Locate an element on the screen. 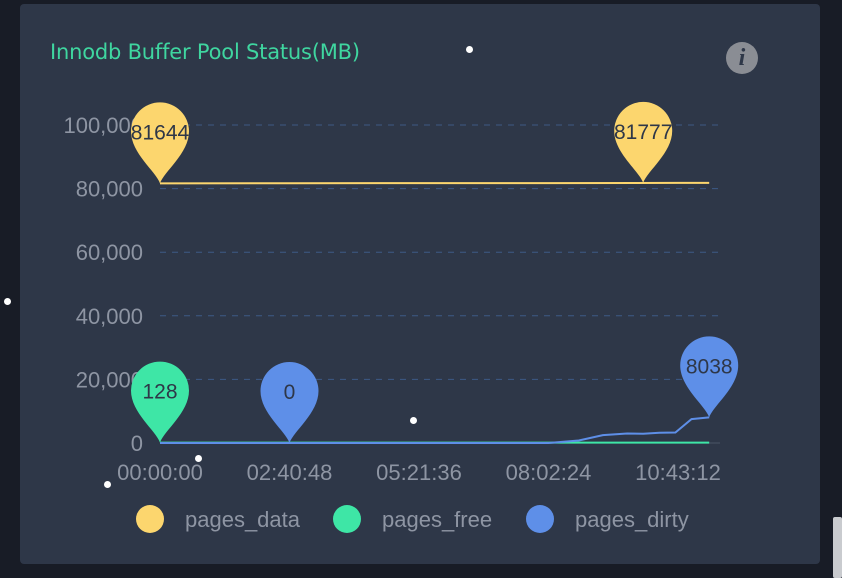  y-axis: 020,00040,00060,00080,000100,000 is located at coordinates (103, 284).